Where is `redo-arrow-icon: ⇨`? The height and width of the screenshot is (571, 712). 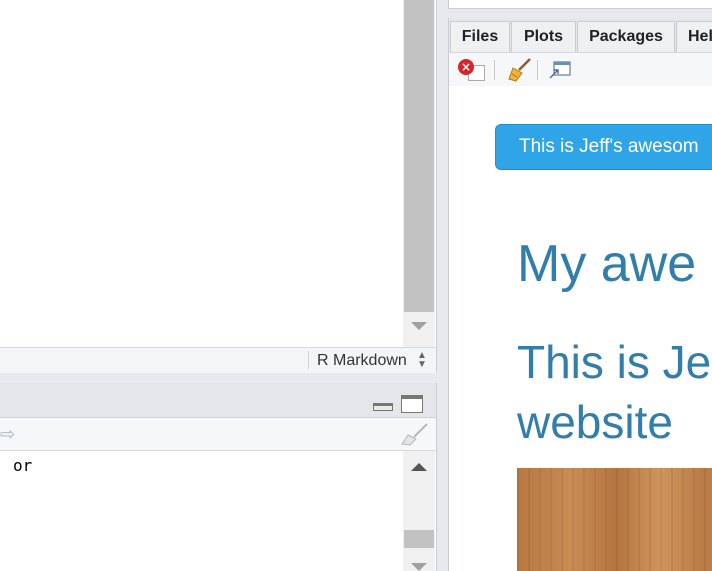 redo-arrow-icon: ⇨ is located at coordinates (7, 434).